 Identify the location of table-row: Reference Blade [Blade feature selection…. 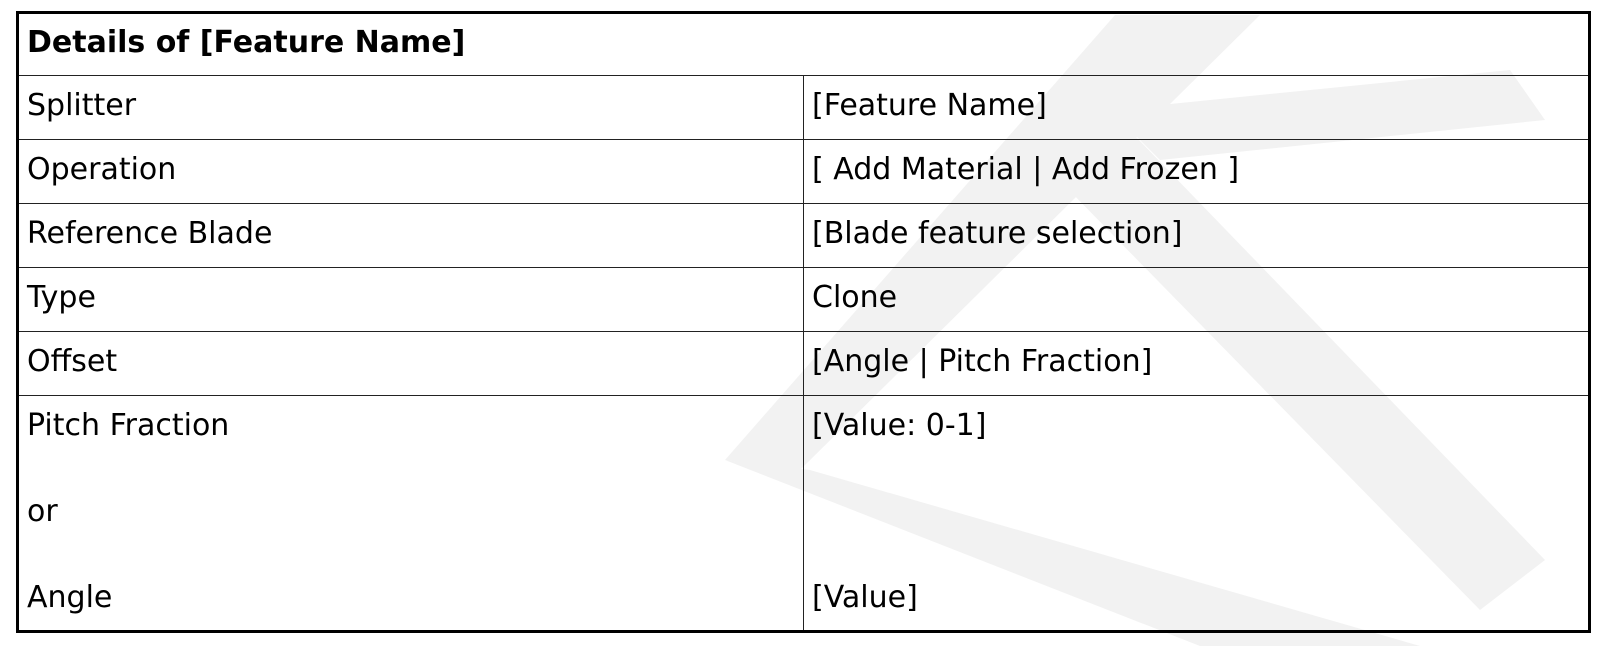
(803, 235).